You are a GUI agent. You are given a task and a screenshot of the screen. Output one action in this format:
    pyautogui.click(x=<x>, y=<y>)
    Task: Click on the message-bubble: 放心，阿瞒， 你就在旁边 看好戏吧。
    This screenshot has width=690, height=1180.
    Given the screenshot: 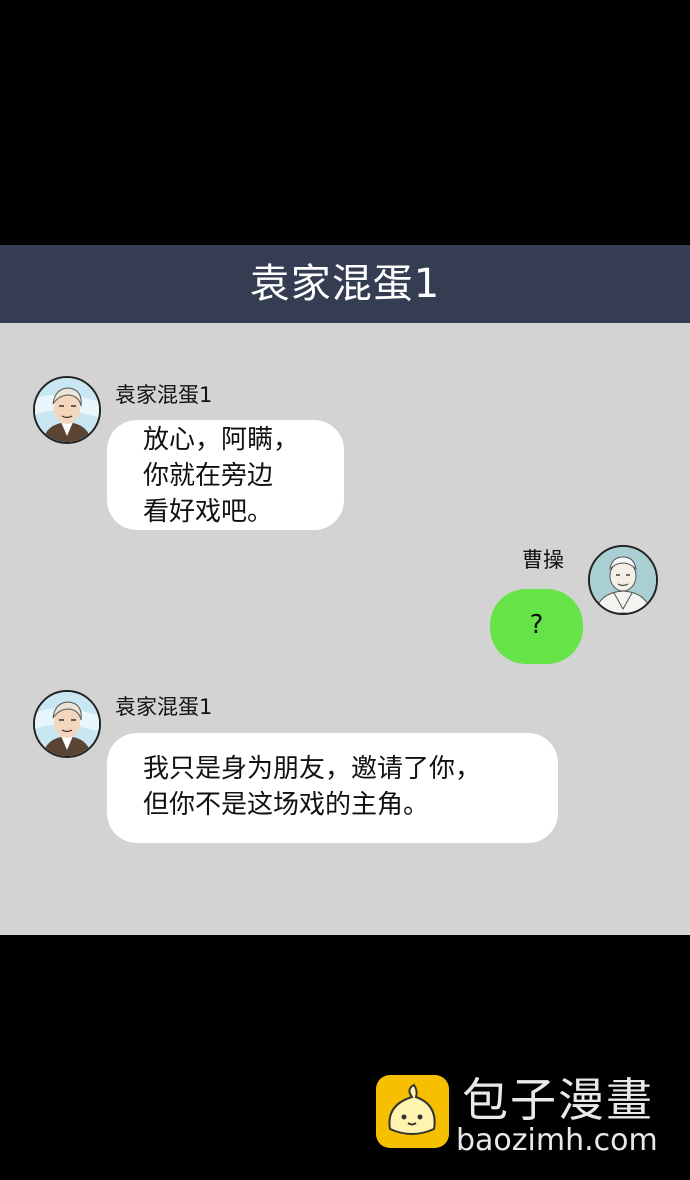 What is the action you would take?
    pyautogui.click(x=225, y=475)
    